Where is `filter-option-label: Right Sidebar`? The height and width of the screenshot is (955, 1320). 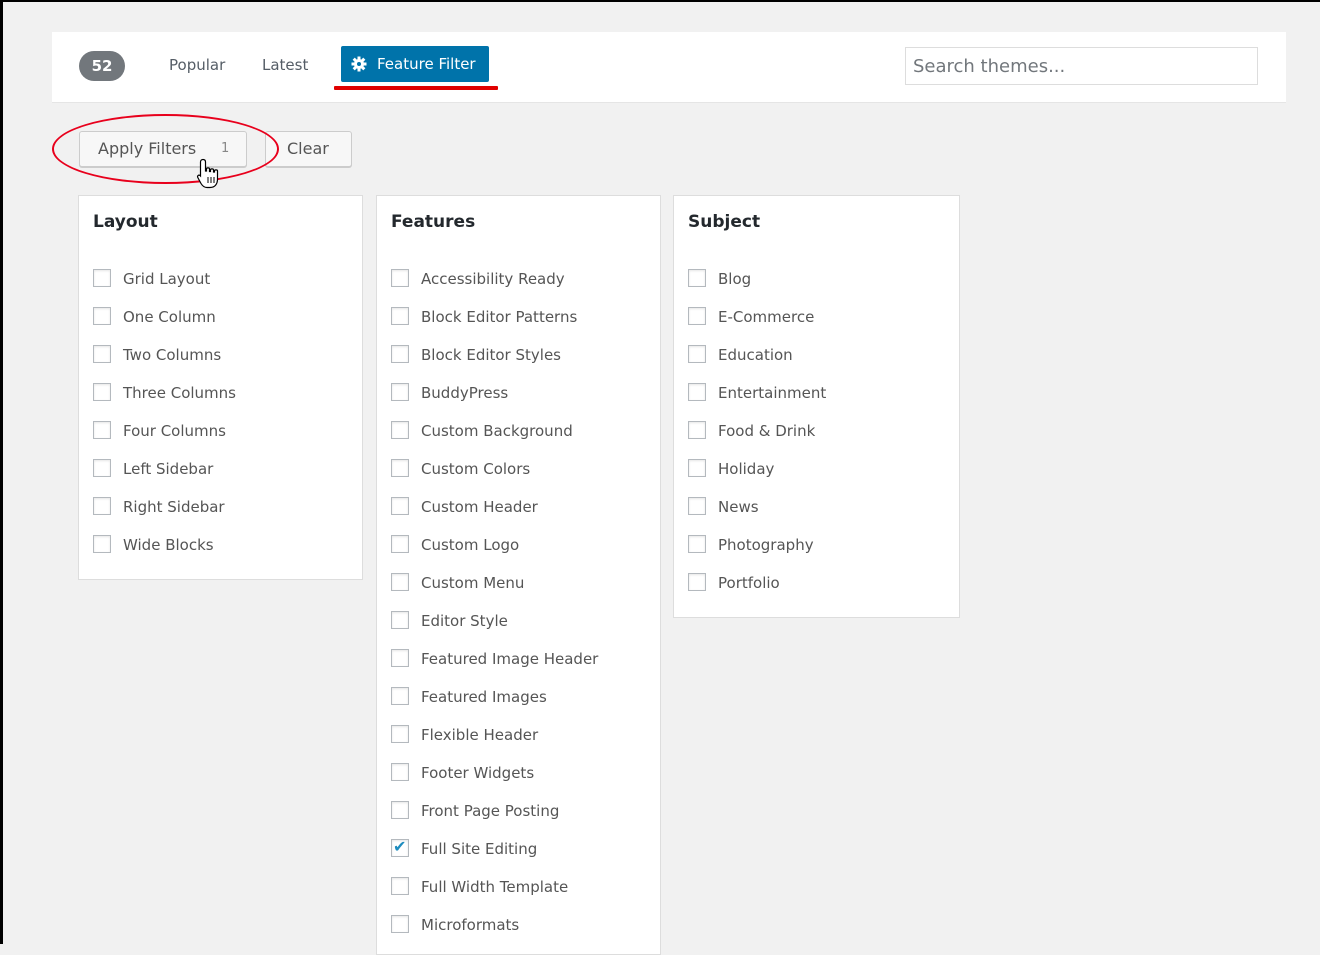
filter-option-label: Right Sidebar is located at coordinates (174, 507).